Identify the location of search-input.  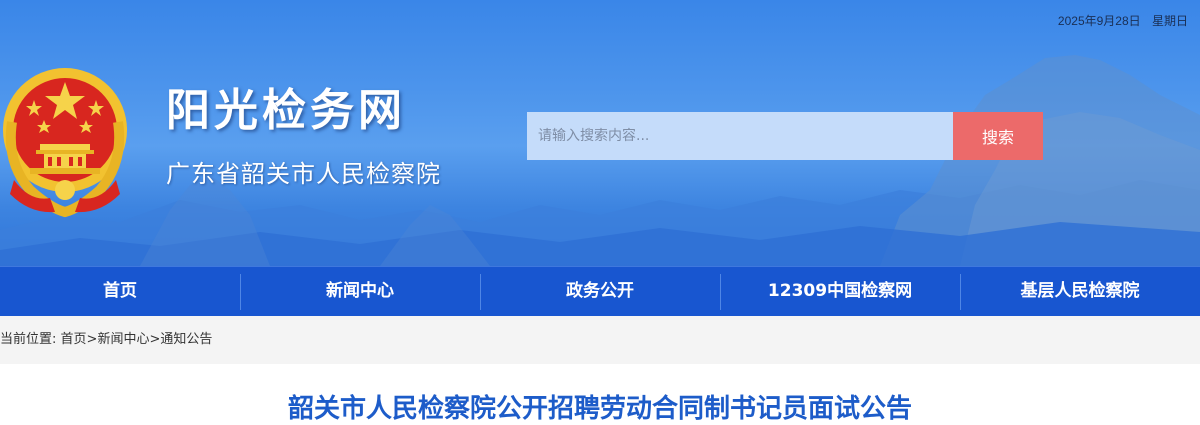
(740, 136).